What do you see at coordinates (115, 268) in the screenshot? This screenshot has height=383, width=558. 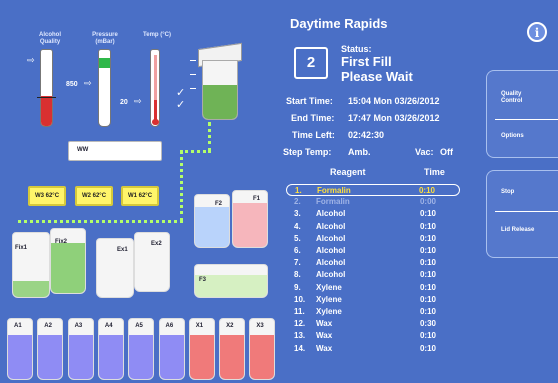 I see `ex1-container: Ex1` at bounding box center [115, 268].